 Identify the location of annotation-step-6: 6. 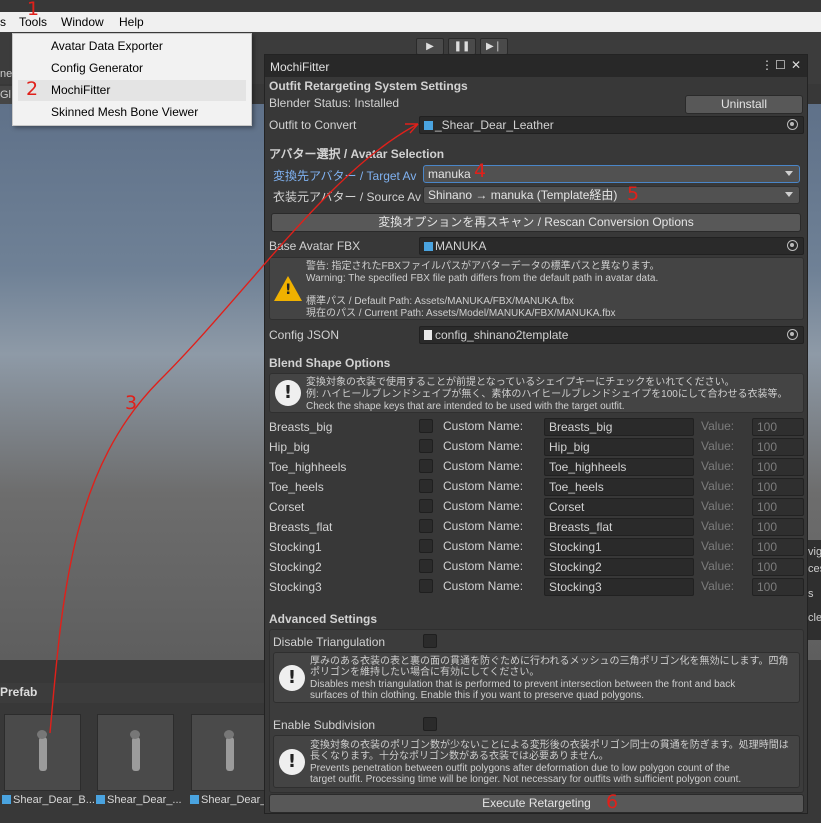
(612, 802).